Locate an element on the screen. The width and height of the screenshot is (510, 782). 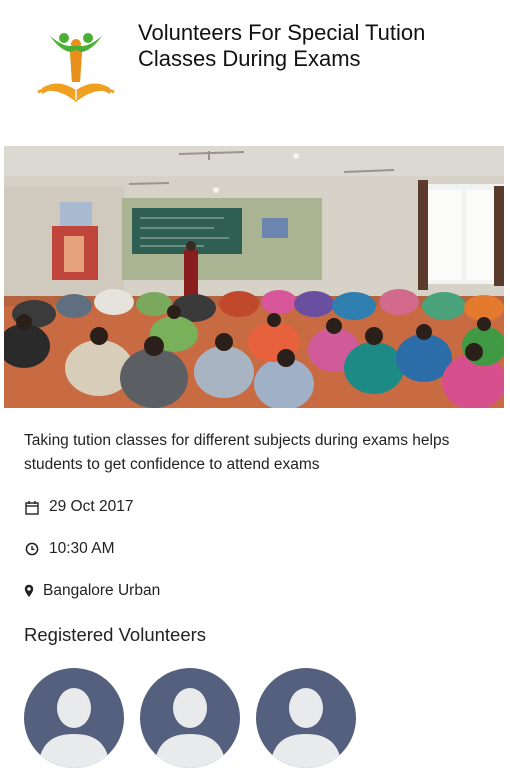
event-time-row: 10:30 AM is located at coordinates (69, 549).